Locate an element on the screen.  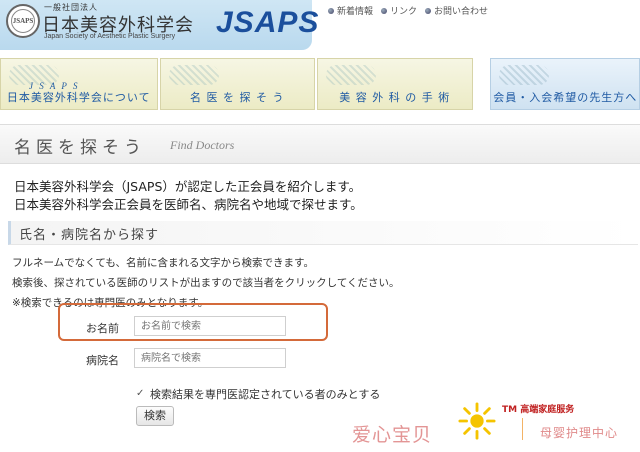
watermark-text-right: 母婴护理中心 is located at coordinates (579, 433).